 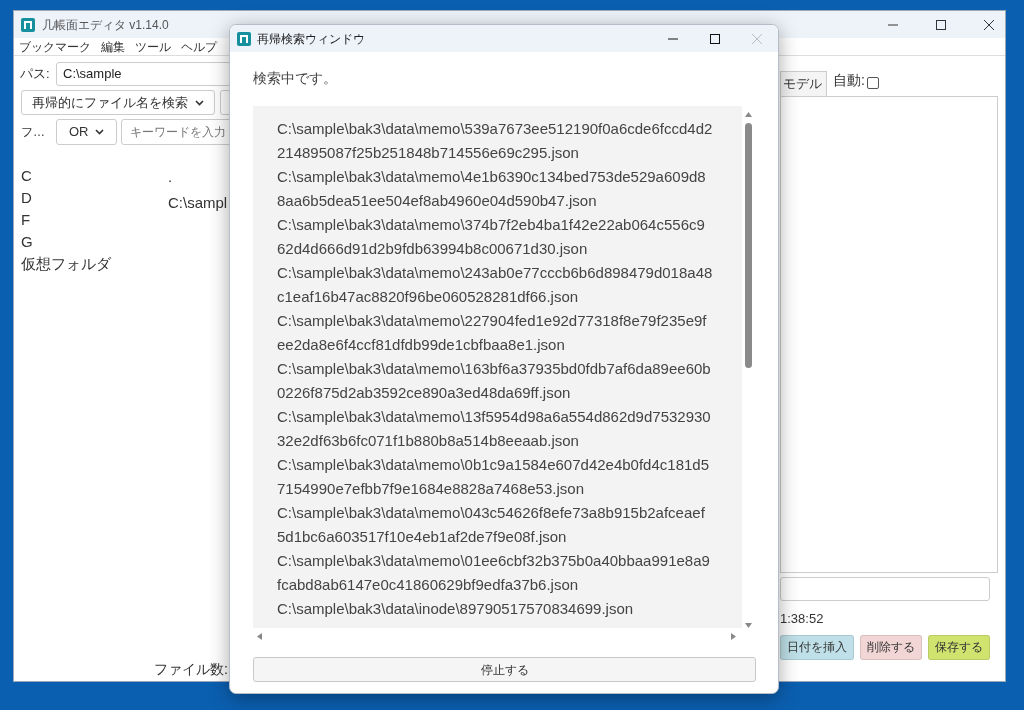 I want to click on timestamp: 1:38:52, so click(x=802, y=619).